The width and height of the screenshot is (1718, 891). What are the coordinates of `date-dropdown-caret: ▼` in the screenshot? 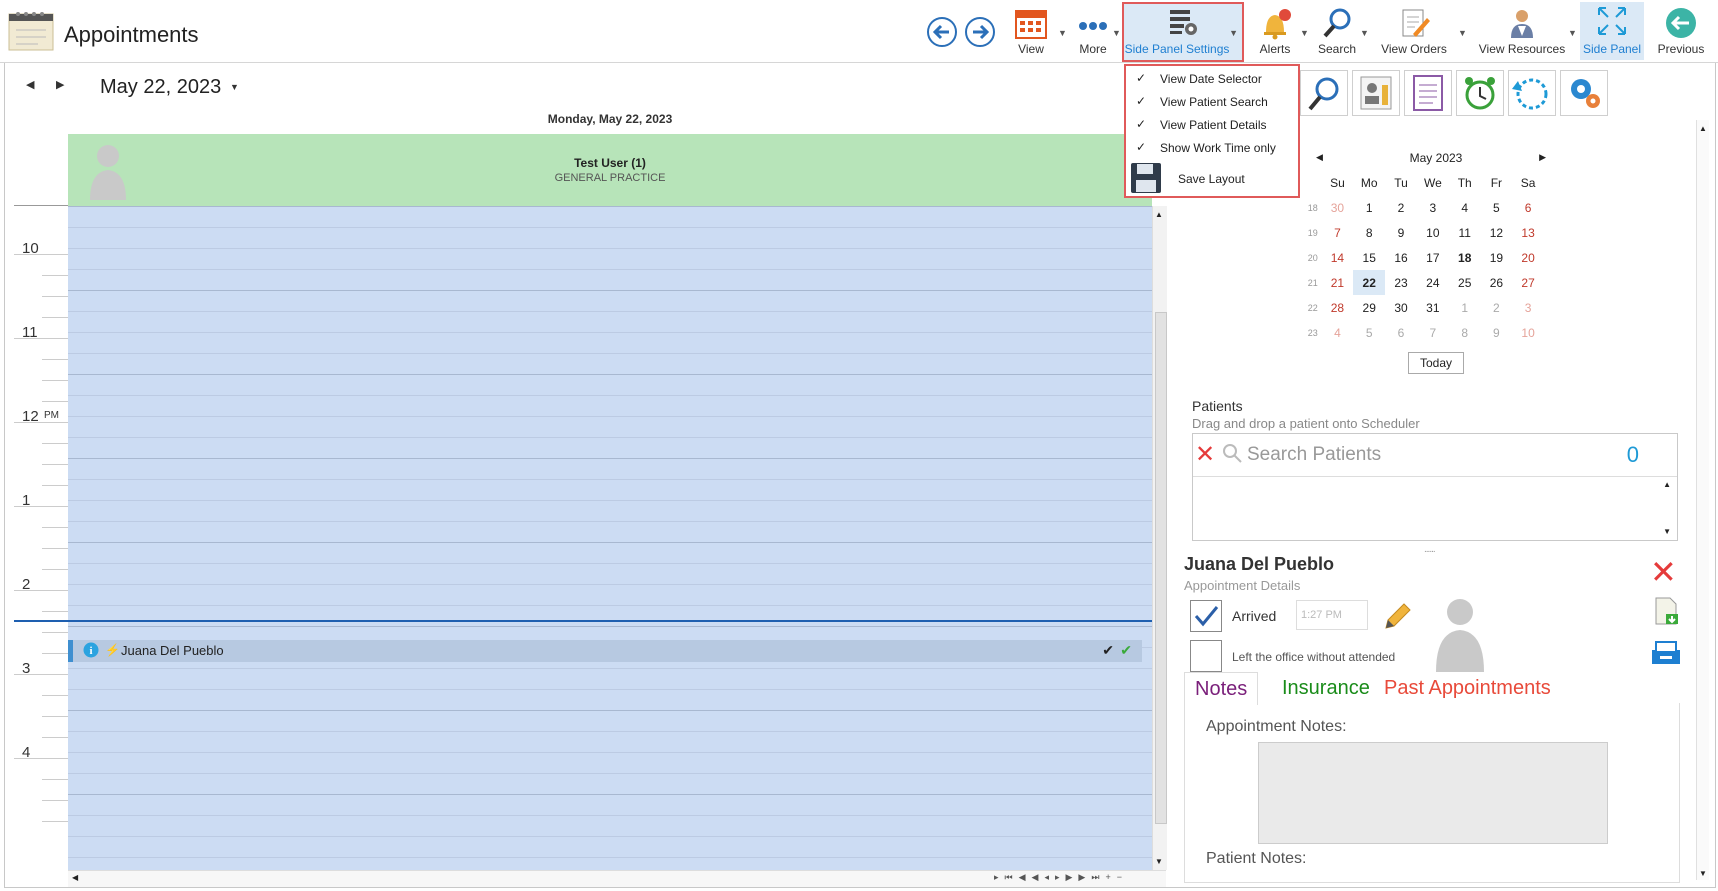 It's located at (234, 87).